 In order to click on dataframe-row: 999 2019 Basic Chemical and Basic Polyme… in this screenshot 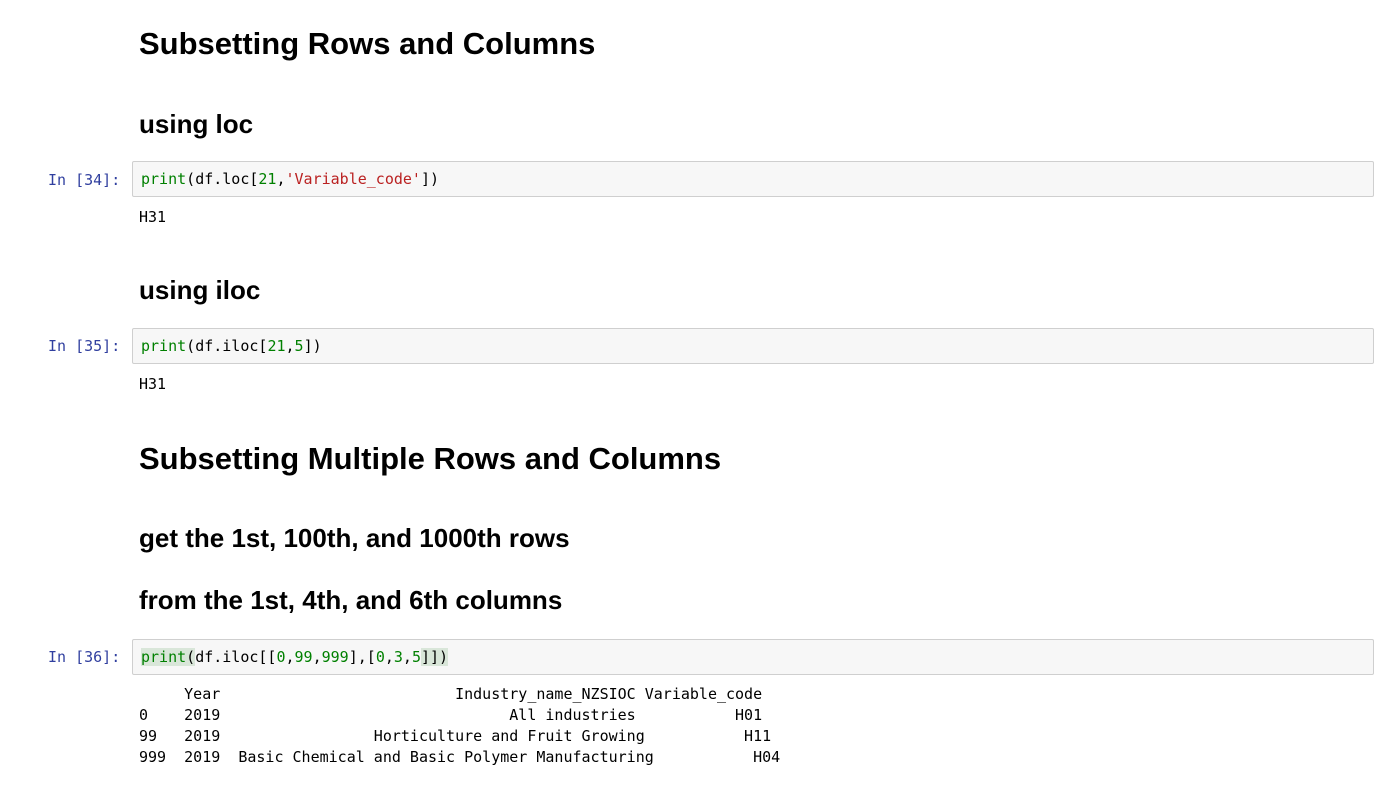, I will do `click(460, 757)`.